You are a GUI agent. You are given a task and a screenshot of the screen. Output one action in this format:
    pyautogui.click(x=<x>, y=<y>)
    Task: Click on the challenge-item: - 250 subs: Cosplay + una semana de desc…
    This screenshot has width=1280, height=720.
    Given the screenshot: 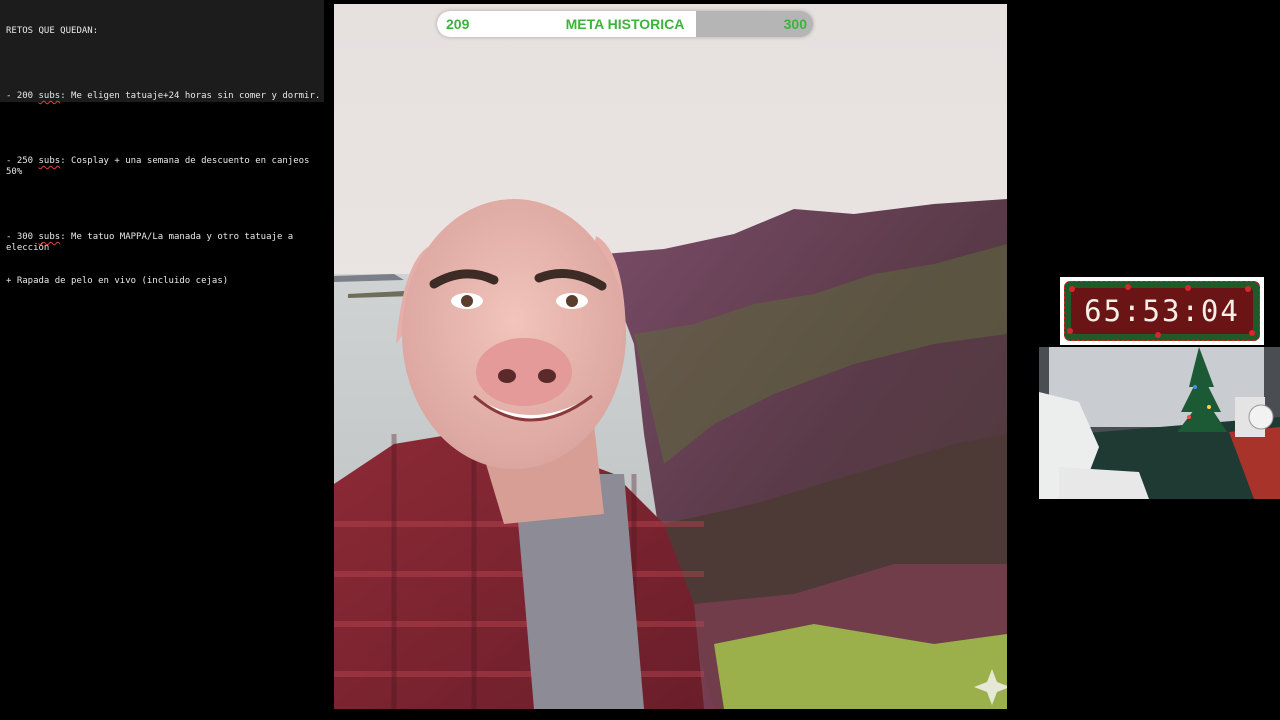 What is the action you would take?
    pyautogui.click(x=160, y=166)
    